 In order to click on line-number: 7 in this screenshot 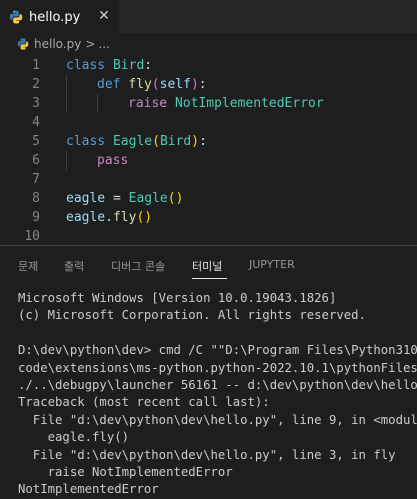, I will do `click(36, 179)`.